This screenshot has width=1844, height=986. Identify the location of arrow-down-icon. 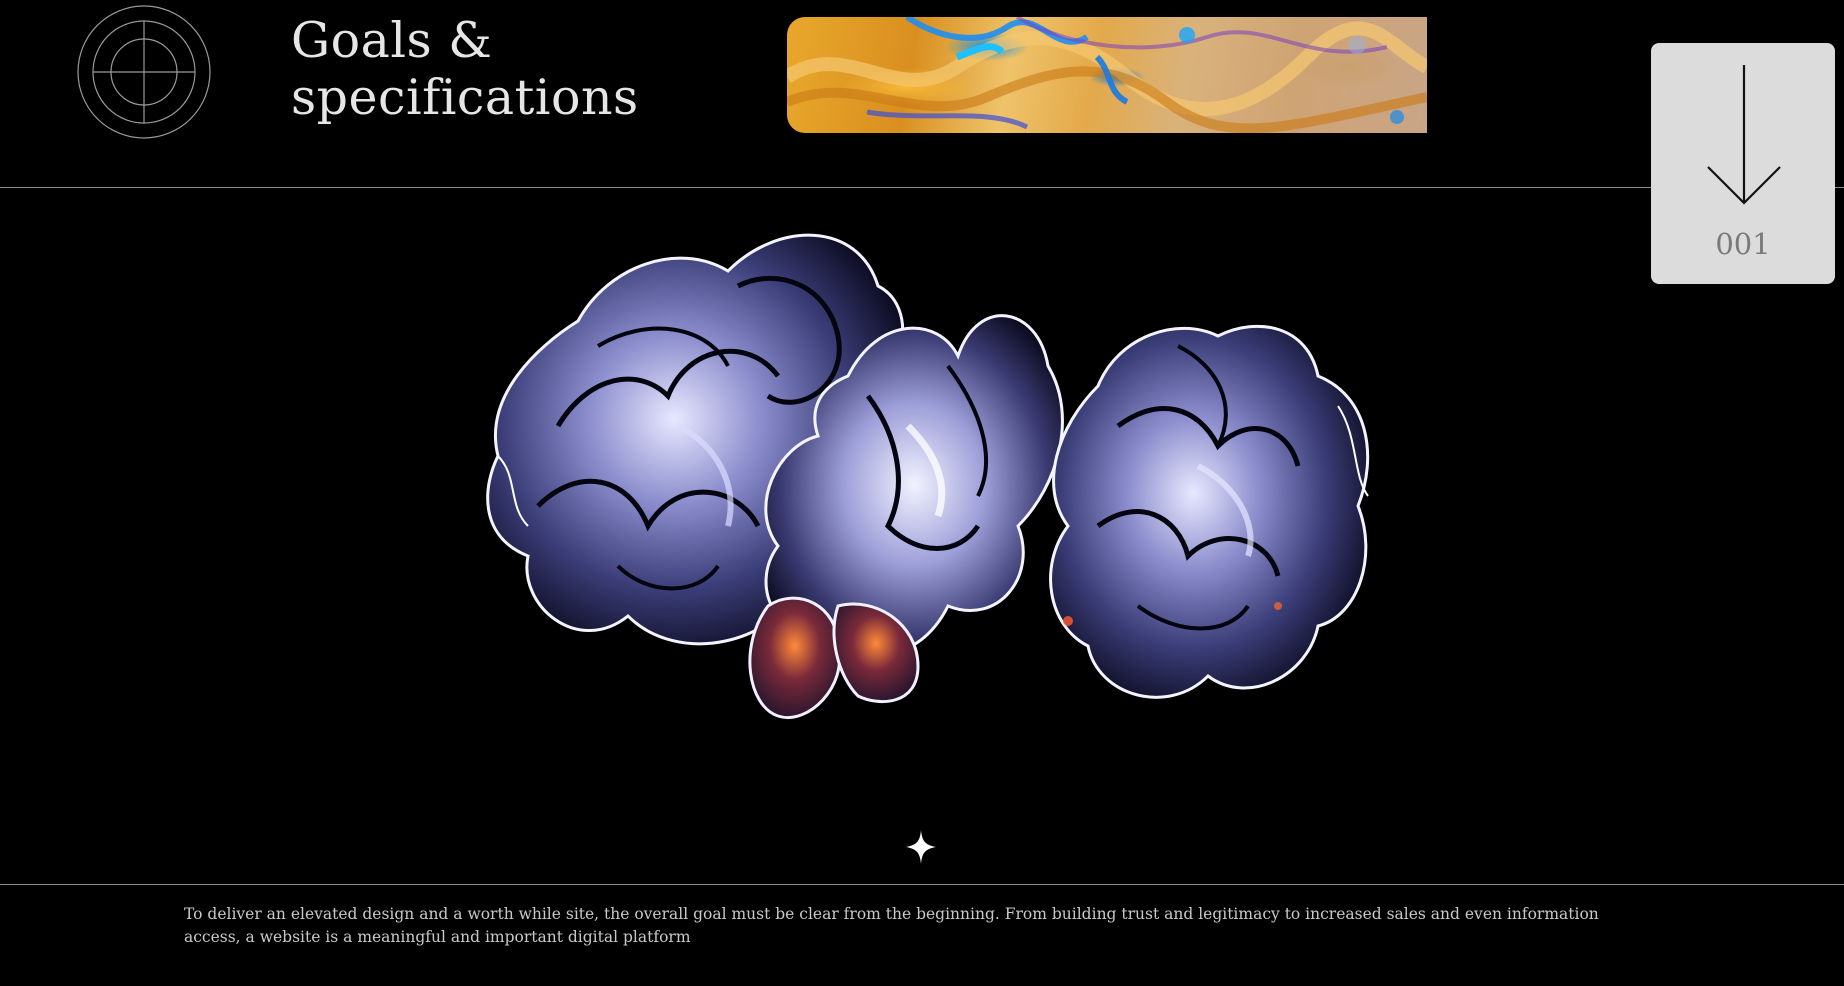
(1744, 135).